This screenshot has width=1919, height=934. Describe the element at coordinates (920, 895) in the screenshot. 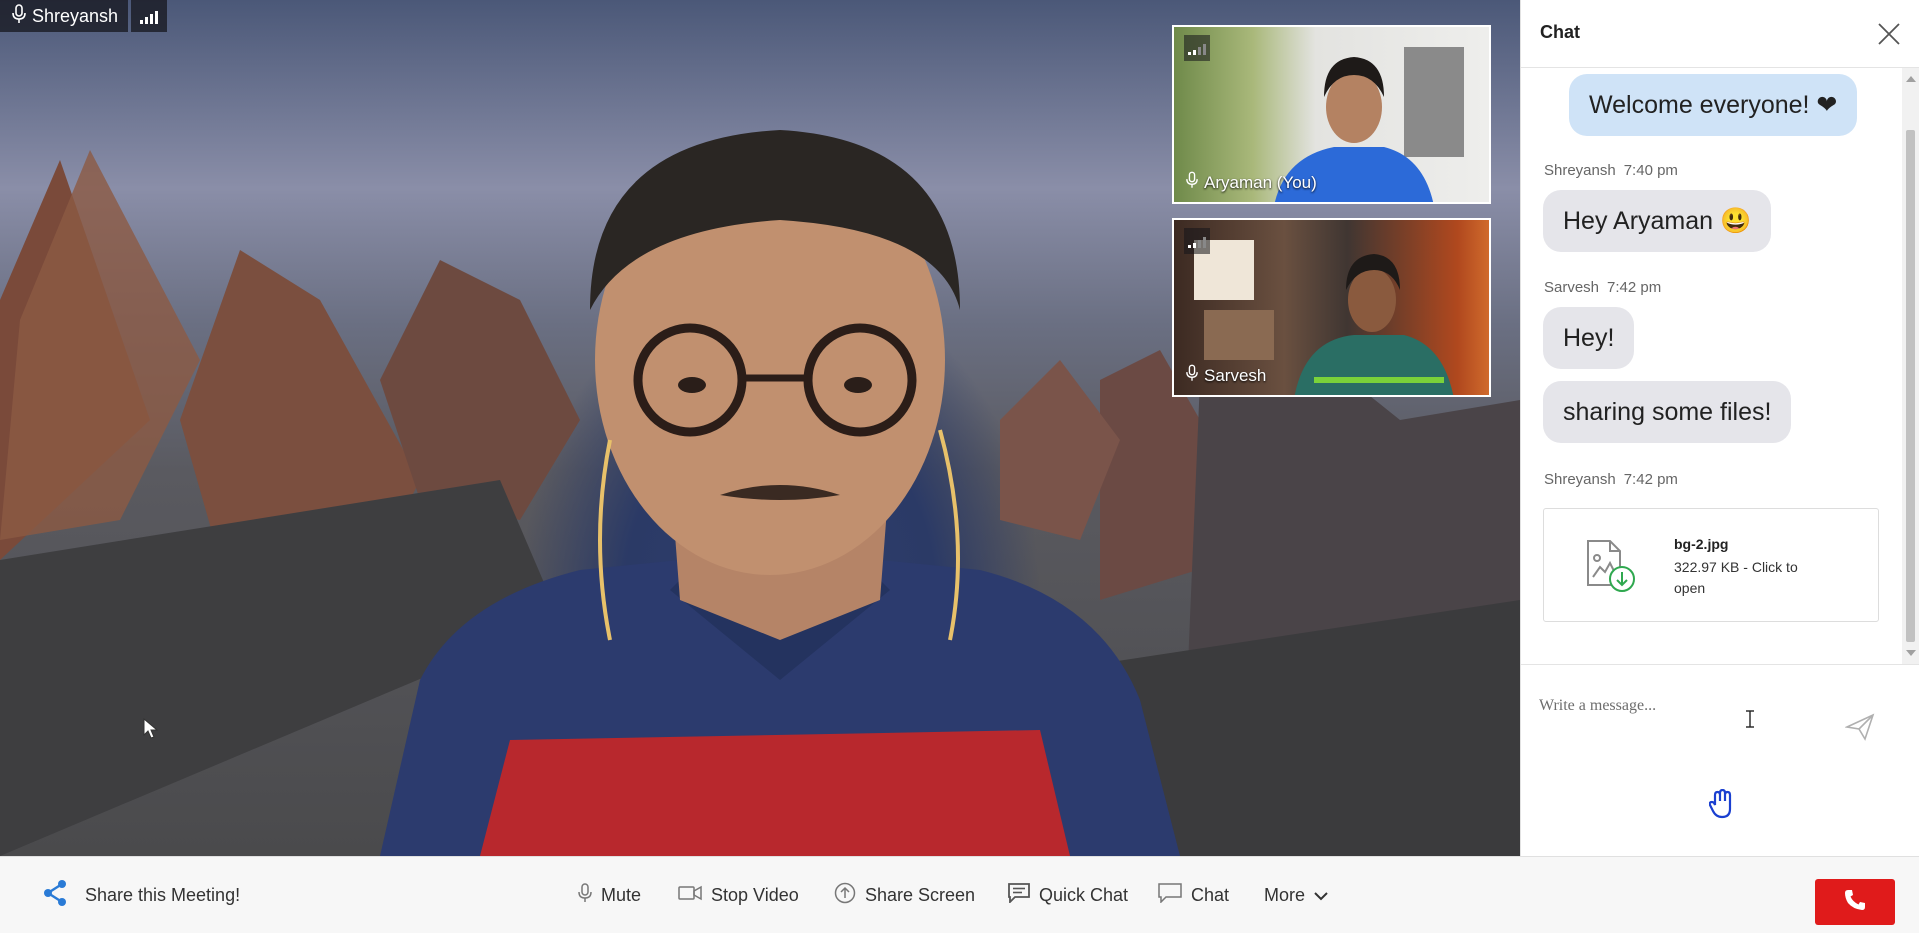

I see `share-screen-label: Share Screen` at that location.